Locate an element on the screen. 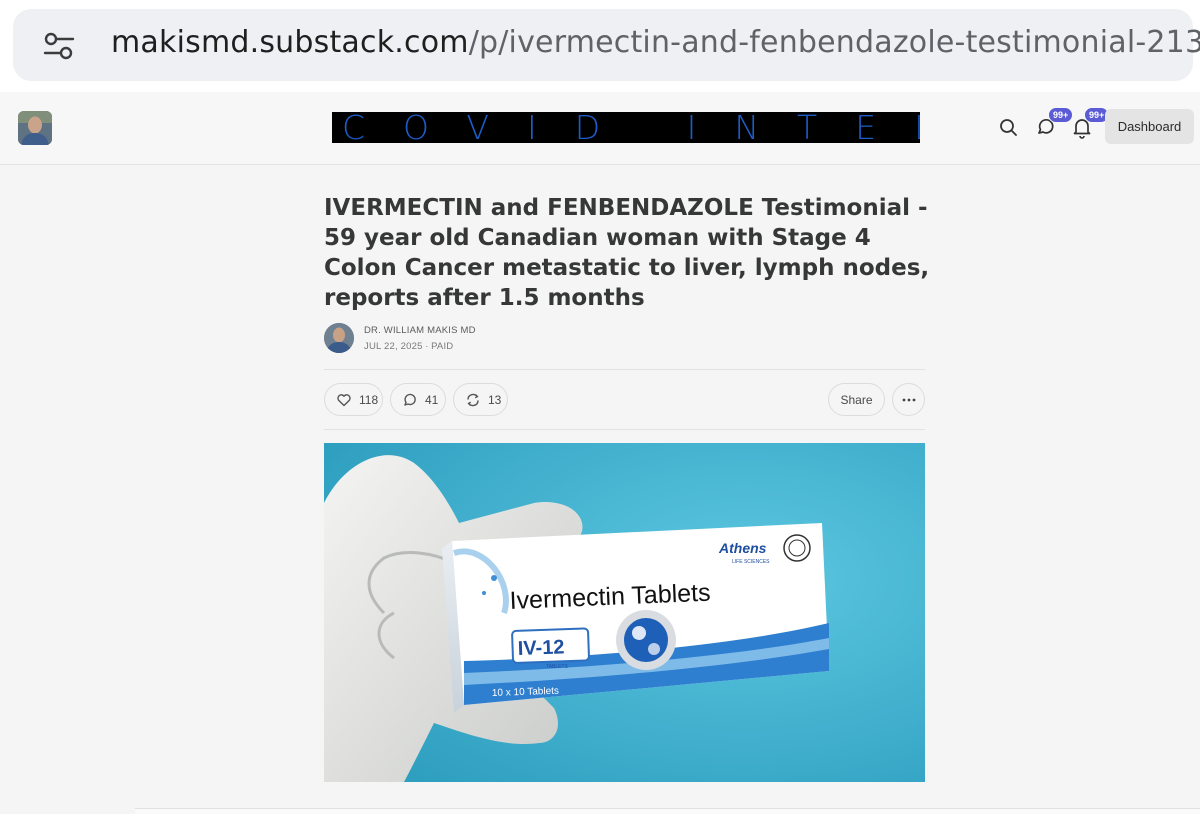 This screenshot has height=814, width=1200. more-options-button is located at coordinates (908, 399).